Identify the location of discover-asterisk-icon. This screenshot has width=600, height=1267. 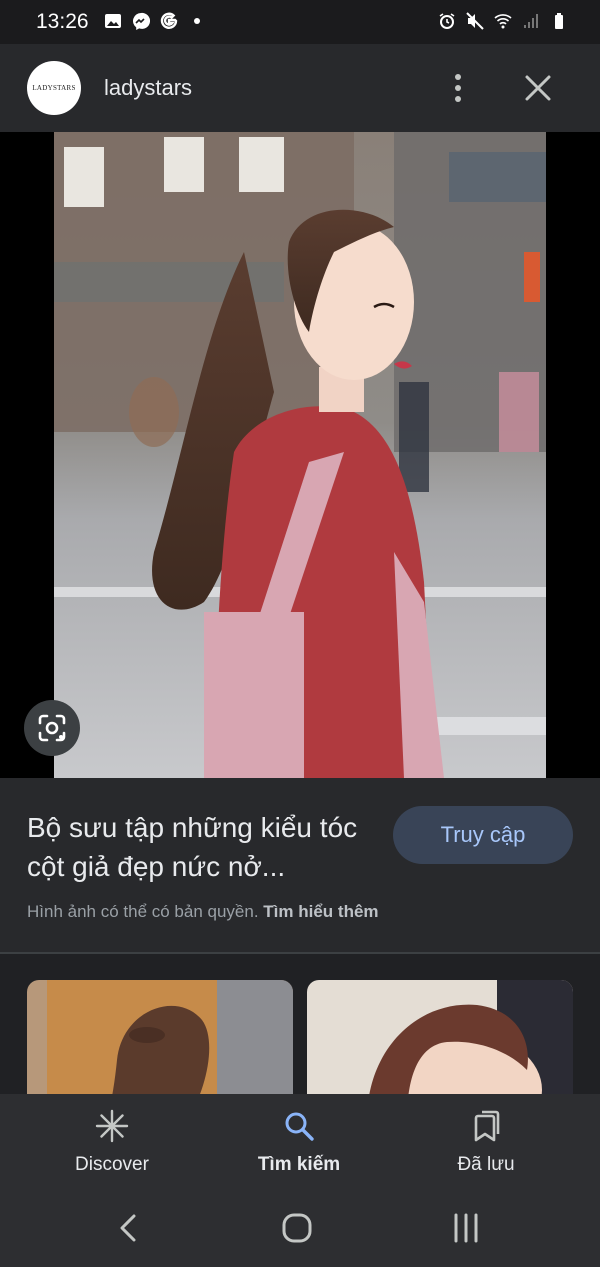
(112, 1126).